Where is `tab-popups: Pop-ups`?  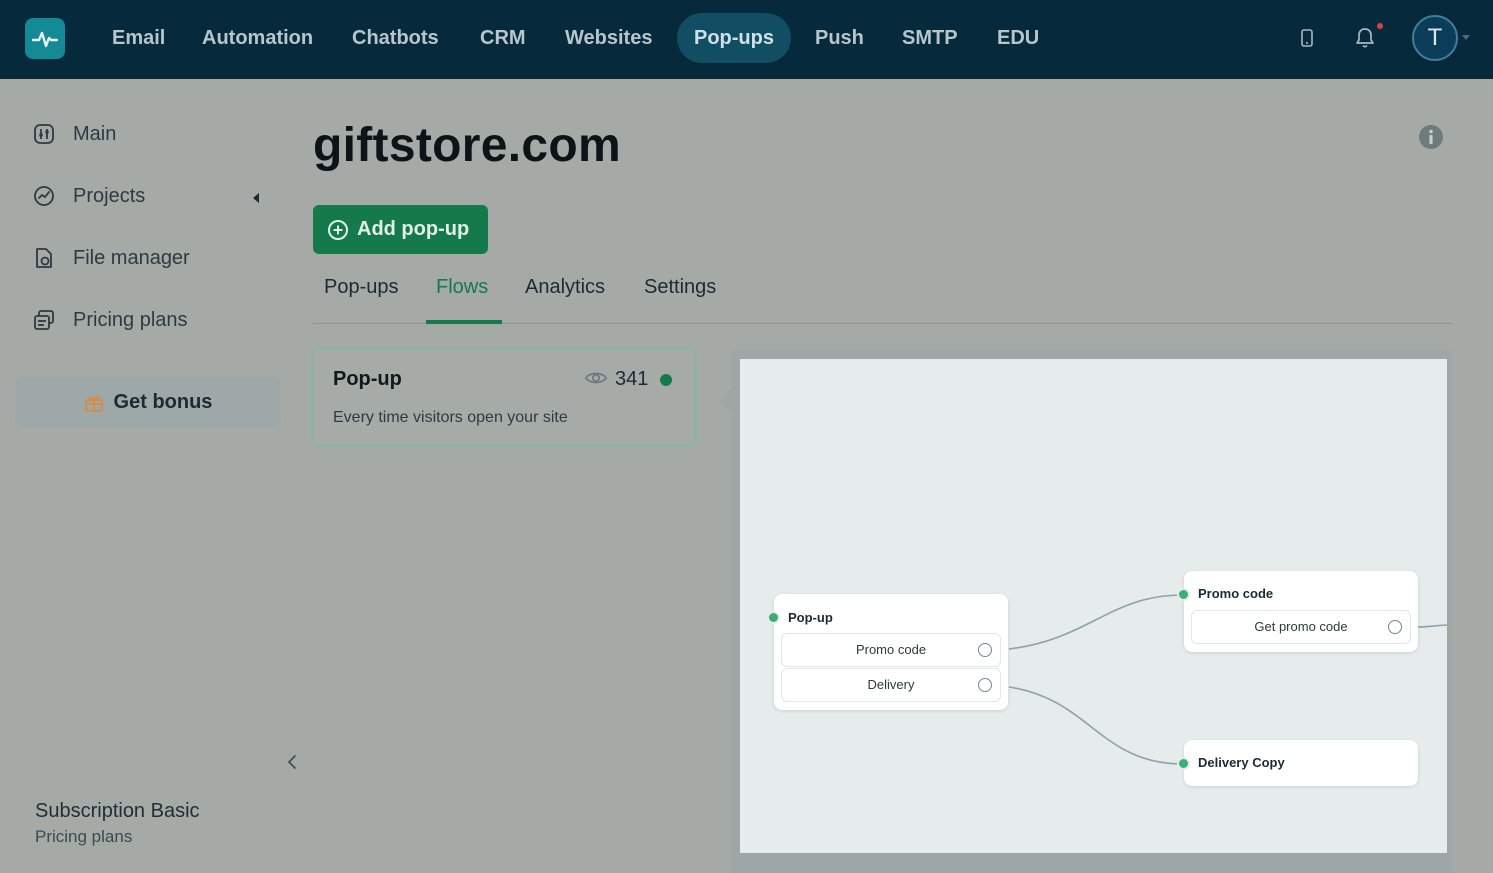
tab-popups: Pop-ups is located at coordinates (361, 287).